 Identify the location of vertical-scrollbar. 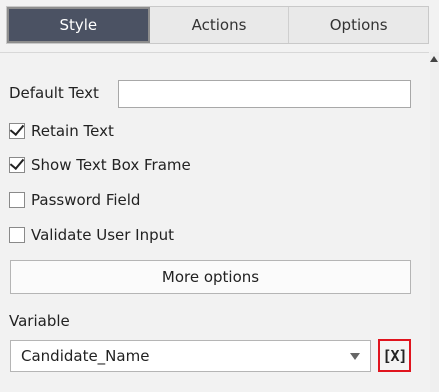
(434, 222).